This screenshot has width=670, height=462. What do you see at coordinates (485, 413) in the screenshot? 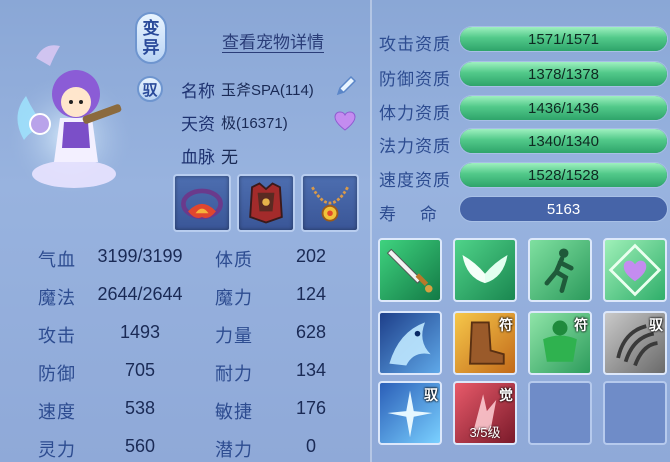
I see `awaken-skill-icon: 觉 3/5级` at bounding box center [485, 413].